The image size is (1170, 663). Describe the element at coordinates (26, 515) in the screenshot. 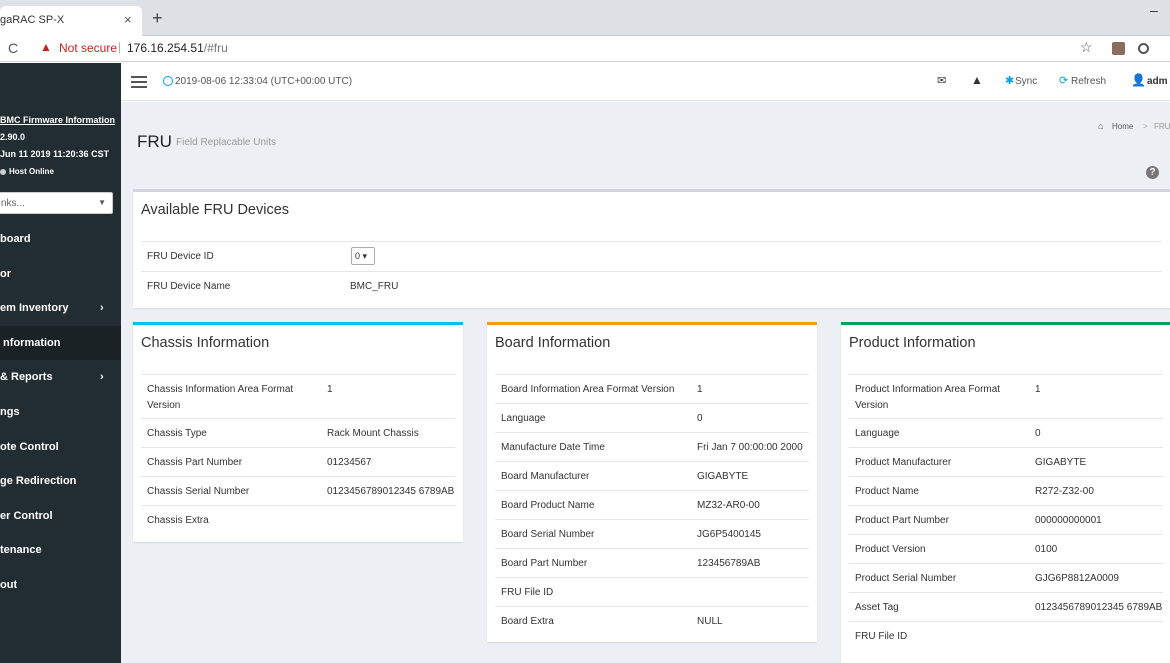

I see `sidebar-item-label: er Control` at that location.